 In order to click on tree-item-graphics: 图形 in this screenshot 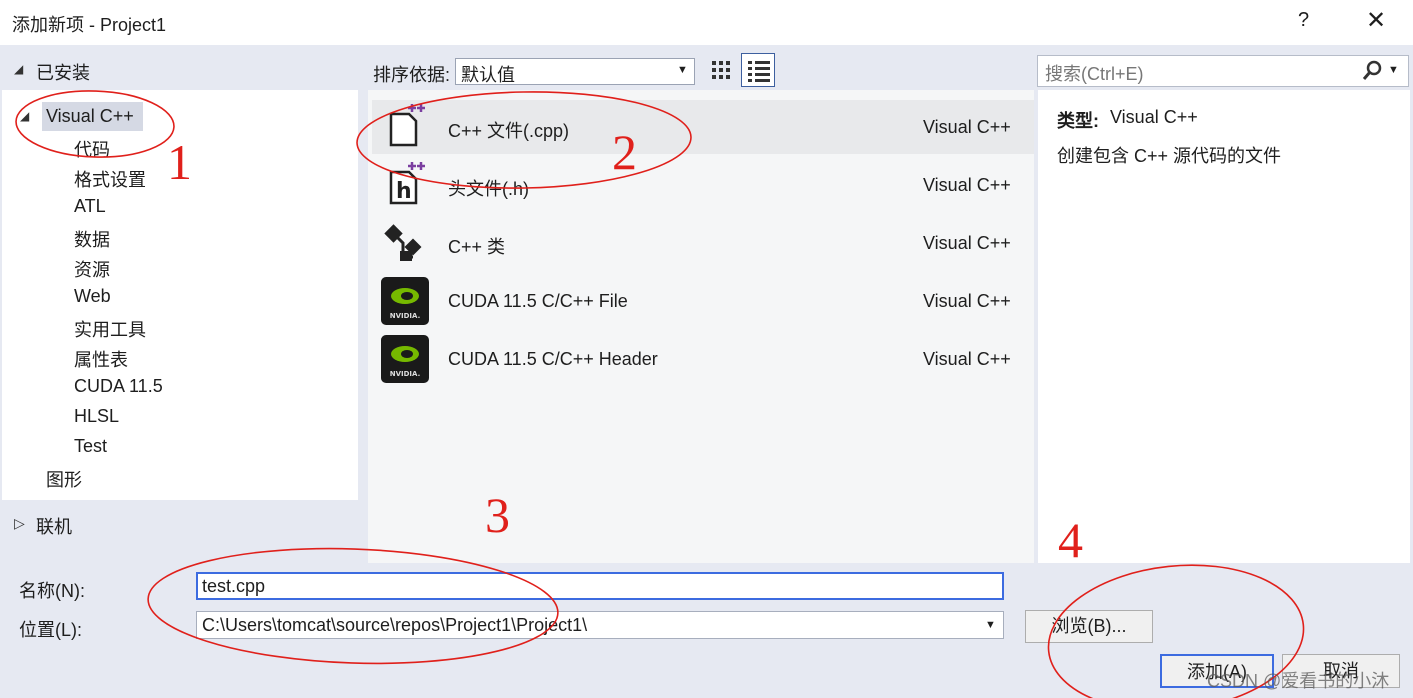, I will do `click(64, 479)`.